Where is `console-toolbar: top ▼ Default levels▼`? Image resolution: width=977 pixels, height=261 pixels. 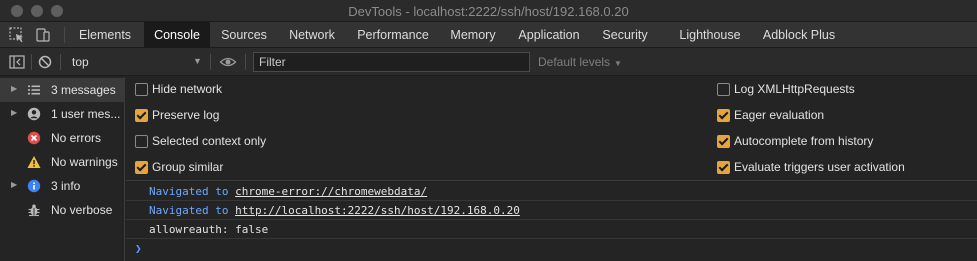 console-toolbar: top ▼ Default levels▼ is located at coordinates (488, 62).